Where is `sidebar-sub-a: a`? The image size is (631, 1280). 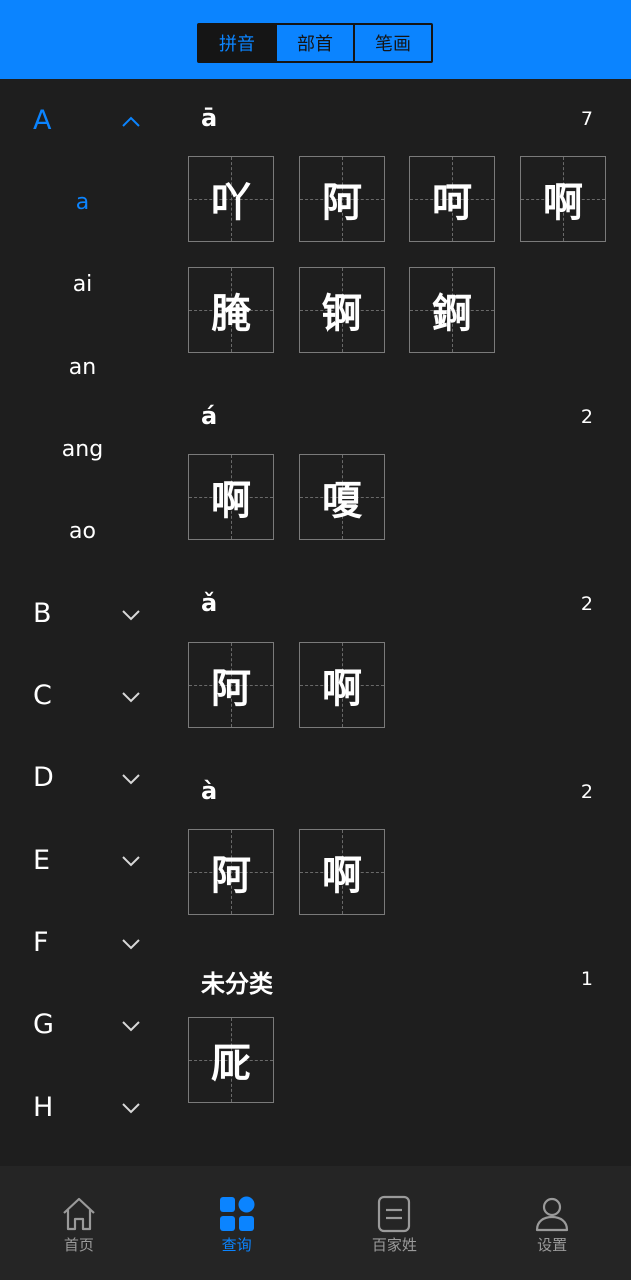 sidebar-sub-a: a is located at coordinates (82, 202).